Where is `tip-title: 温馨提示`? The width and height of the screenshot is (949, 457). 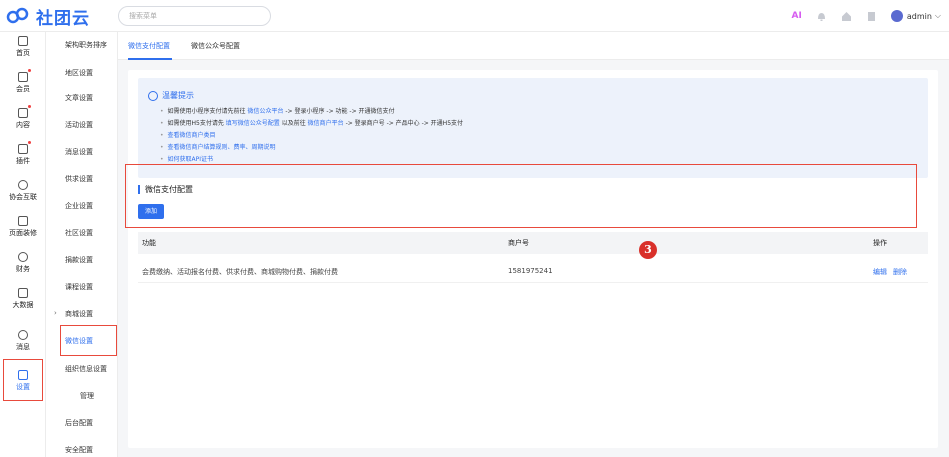
tip-title: 温馨提示 is located at coordinates (178, 95).